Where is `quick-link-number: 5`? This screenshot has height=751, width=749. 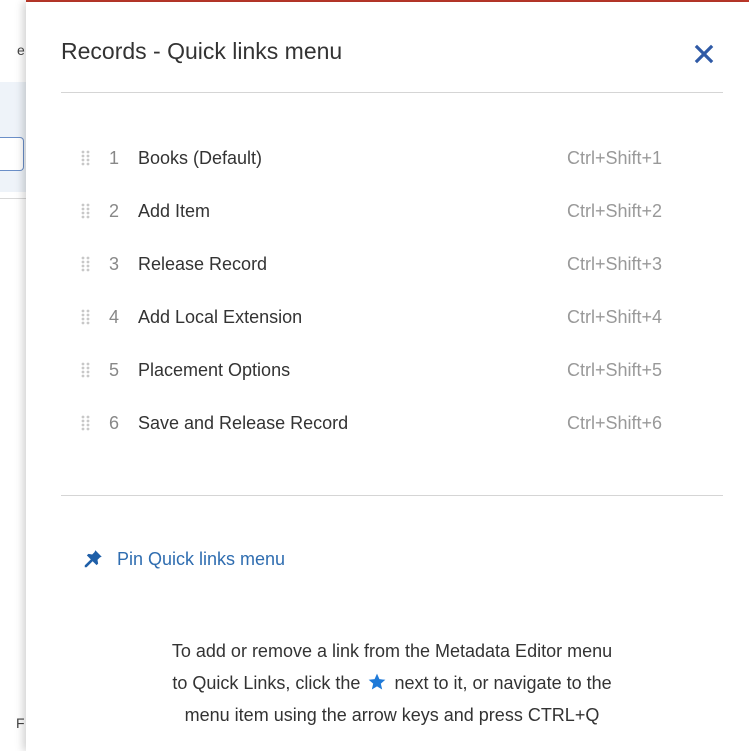 quick-link-number: 5 is located at coordinates (114, 370).